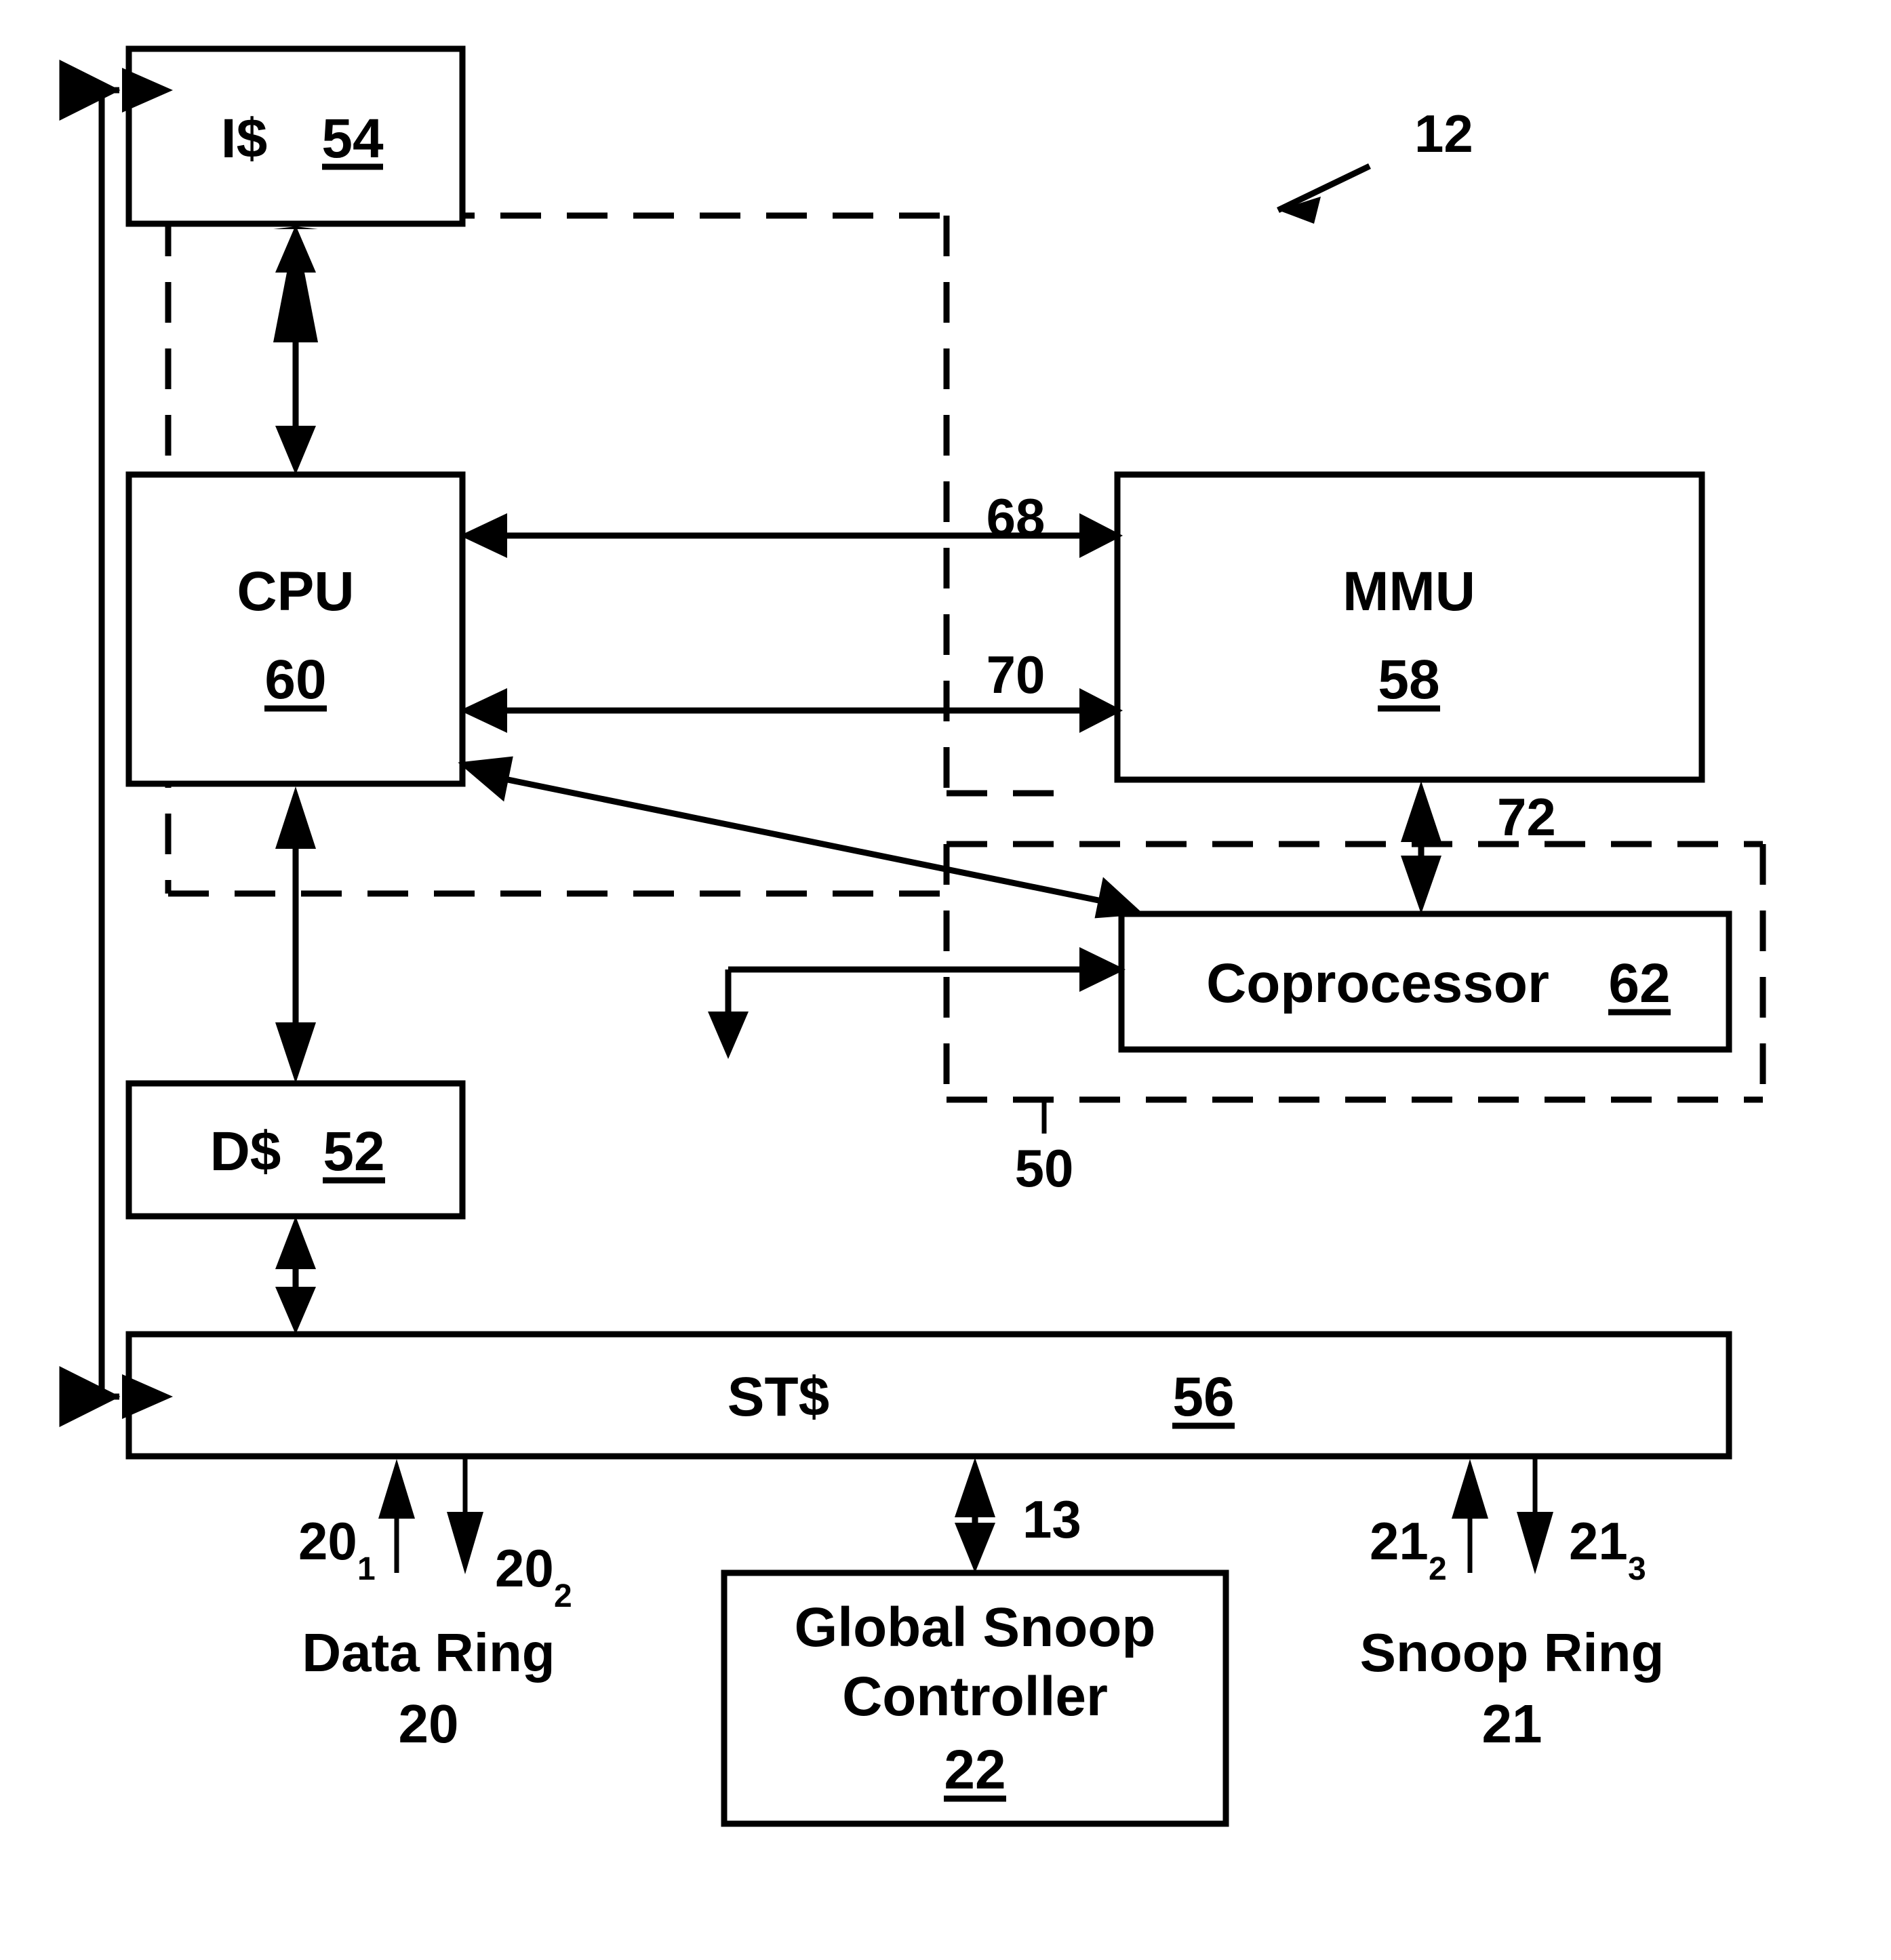  Describe the element at coordinates (244, 138) in the screenshot. I see `icache-label: I$` at that location.